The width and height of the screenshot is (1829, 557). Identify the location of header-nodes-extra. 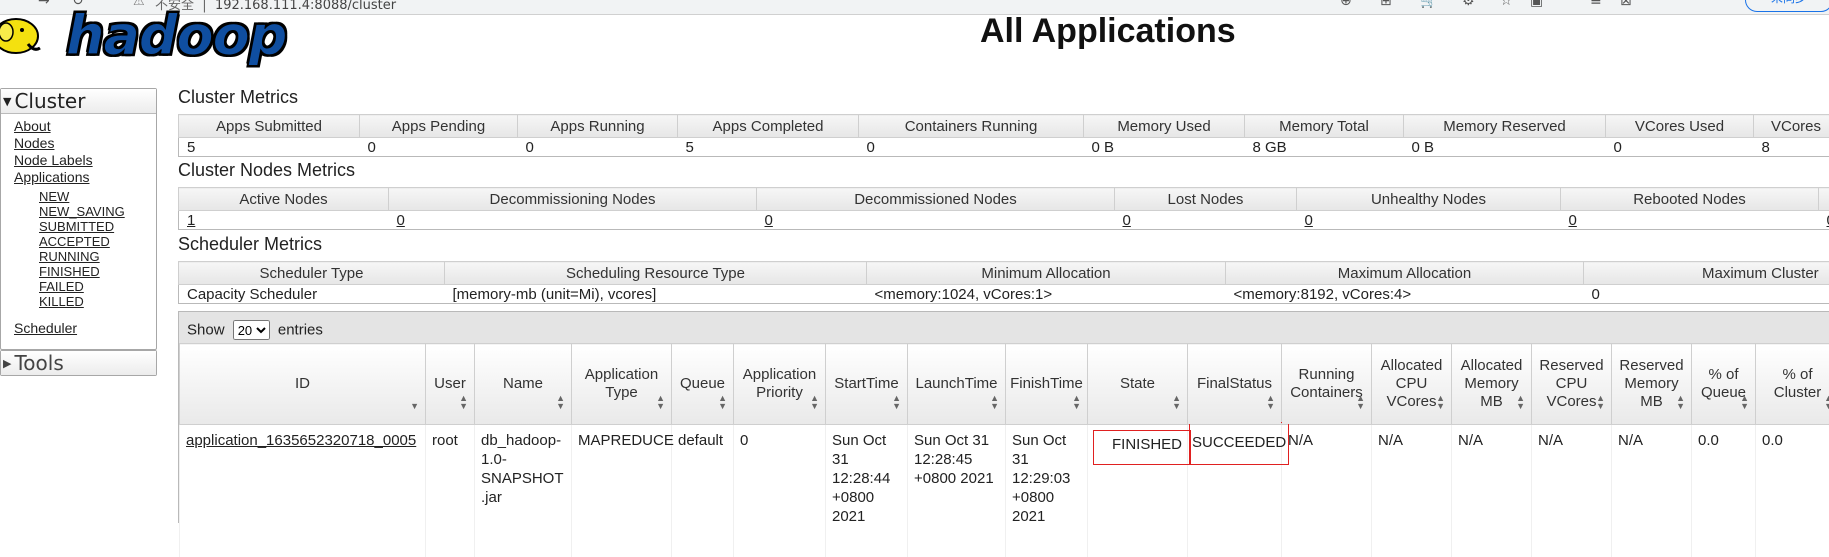
(1824, 199).